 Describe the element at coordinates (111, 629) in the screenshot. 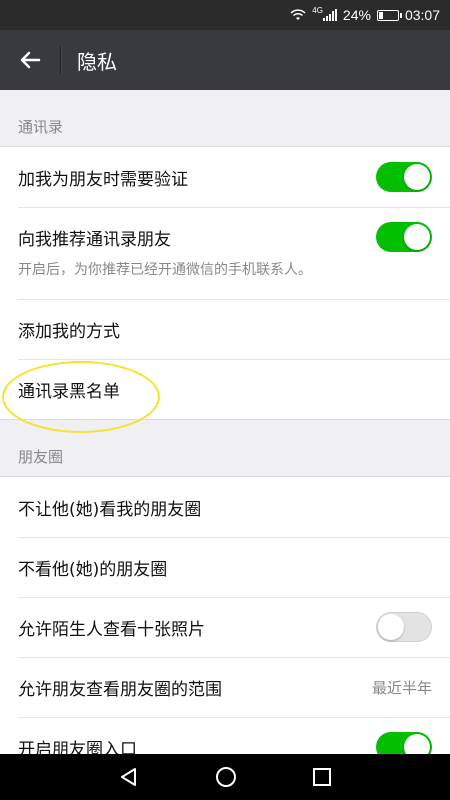

I see `allow-strangers-label: 允许陌生人查看十张照片` at that location.